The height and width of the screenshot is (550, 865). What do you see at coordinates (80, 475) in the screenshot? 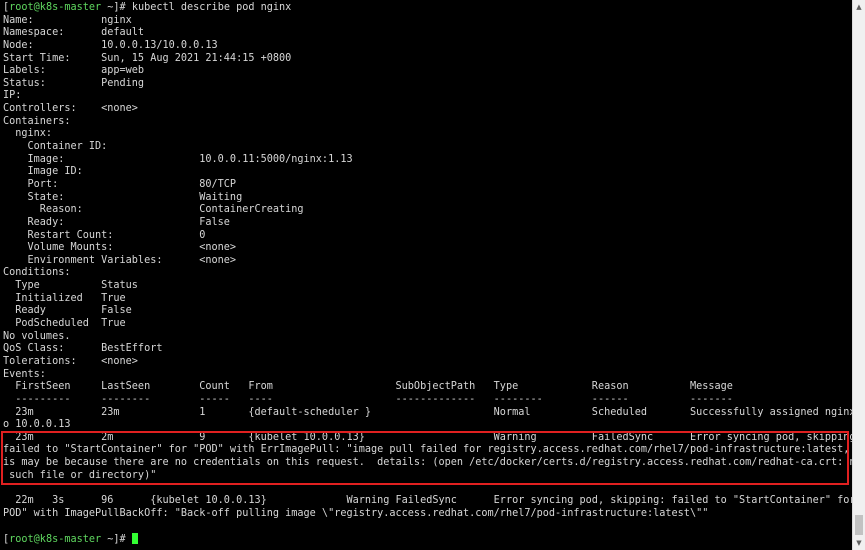
I see `event-row-highlighted: such file or directory)"` at bounding box center [80, 475].